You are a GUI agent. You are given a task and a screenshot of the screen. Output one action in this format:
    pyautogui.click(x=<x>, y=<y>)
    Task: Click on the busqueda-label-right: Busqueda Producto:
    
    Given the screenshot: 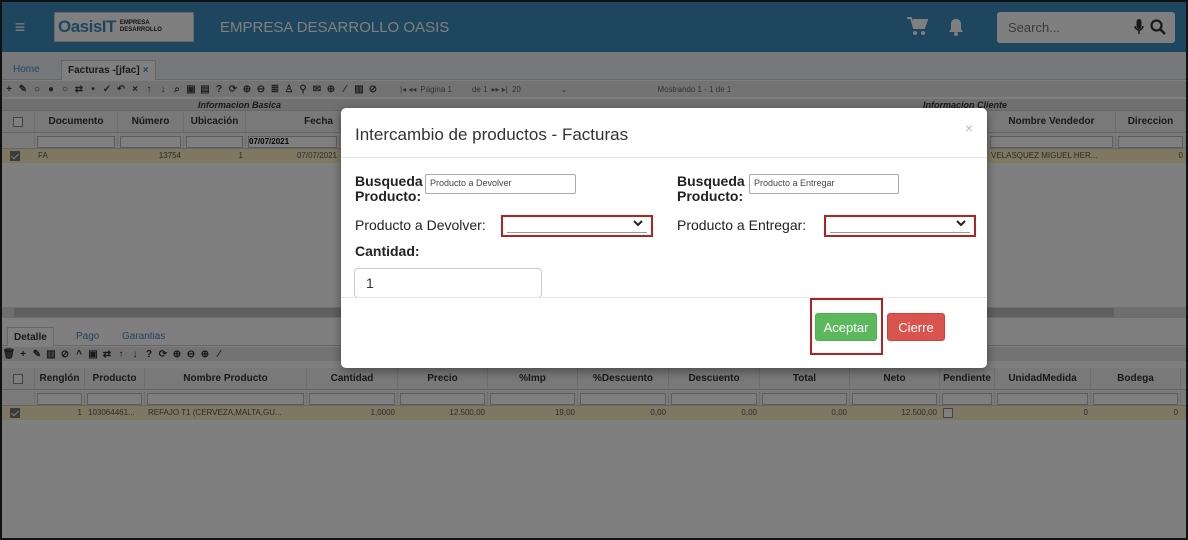 What is the action you would take?
    pyautogui.click(x=711, y=188)
    